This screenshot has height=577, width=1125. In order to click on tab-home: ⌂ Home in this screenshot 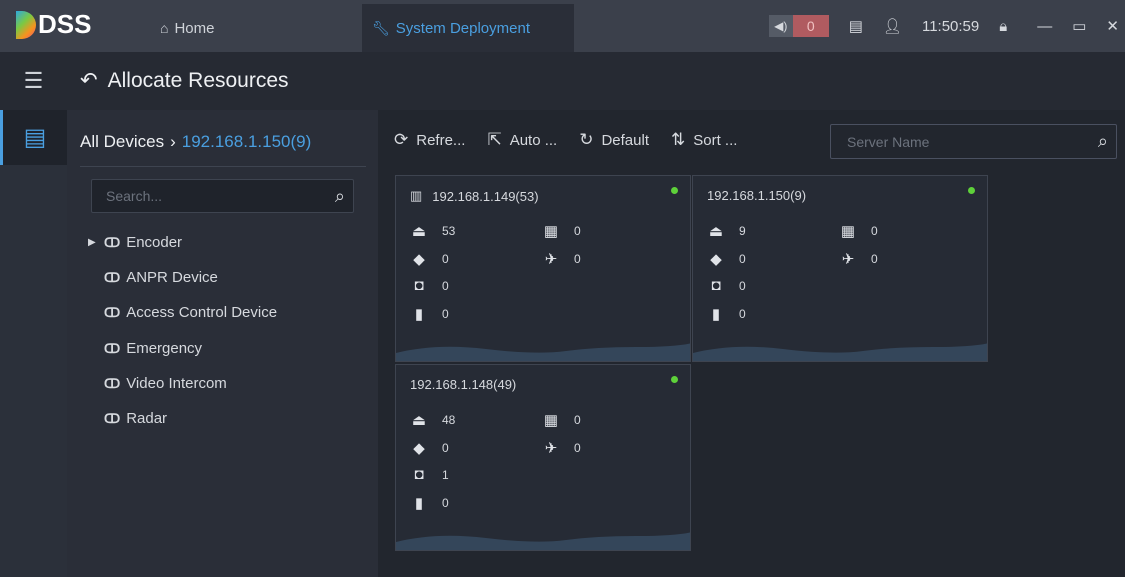, I will do `click(187, 28)`.